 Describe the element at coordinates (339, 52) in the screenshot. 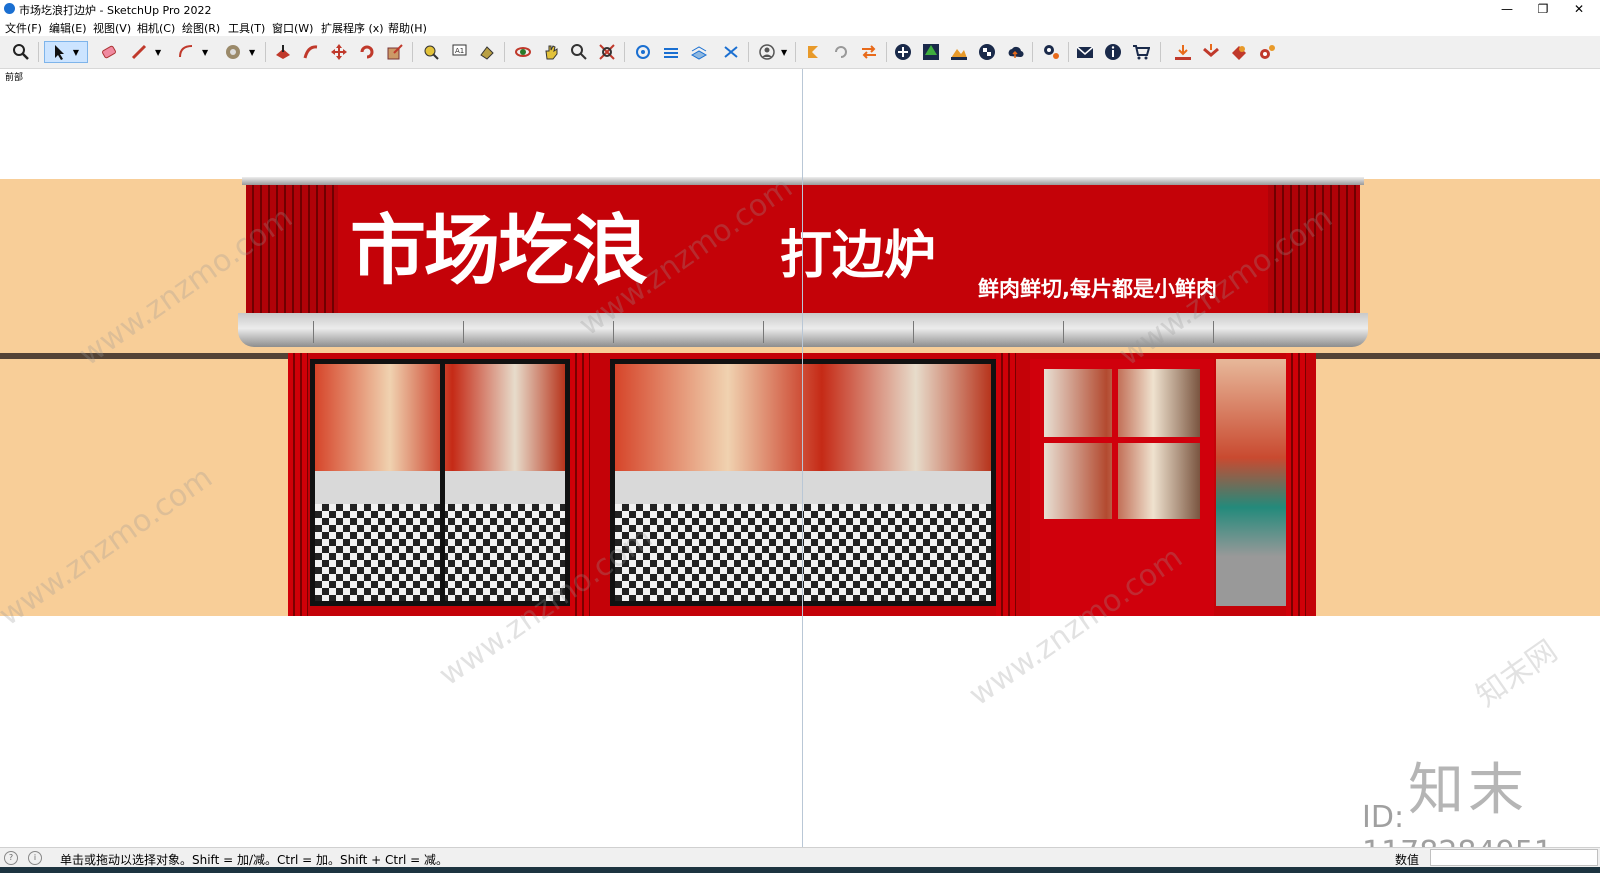

I see `move-icon` at that location.